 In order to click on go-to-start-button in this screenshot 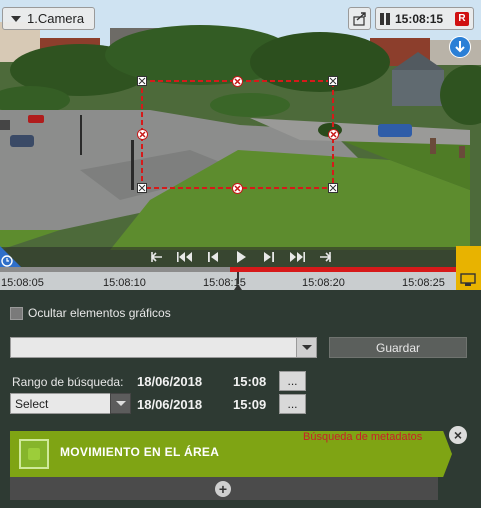, I will do `click(157, 257)`.